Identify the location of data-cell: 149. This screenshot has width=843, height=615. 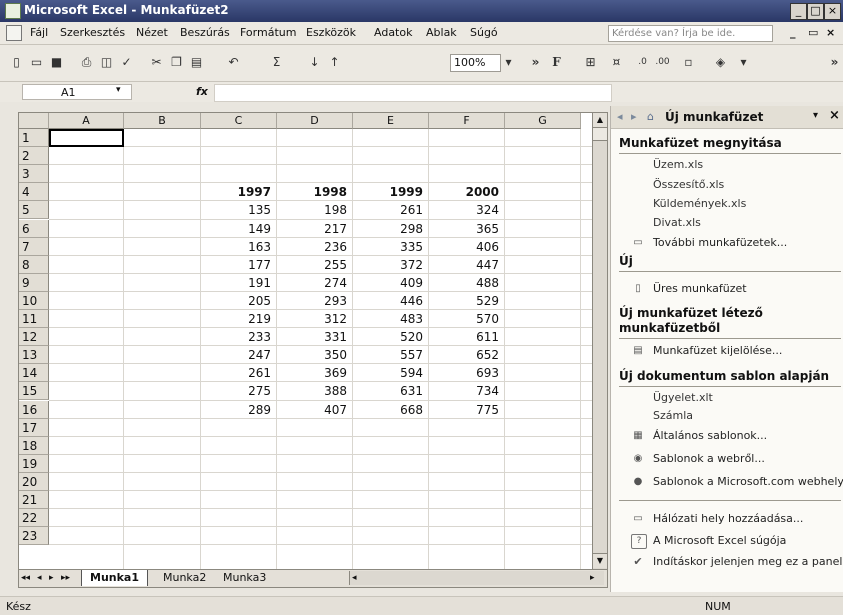
(239, 229).